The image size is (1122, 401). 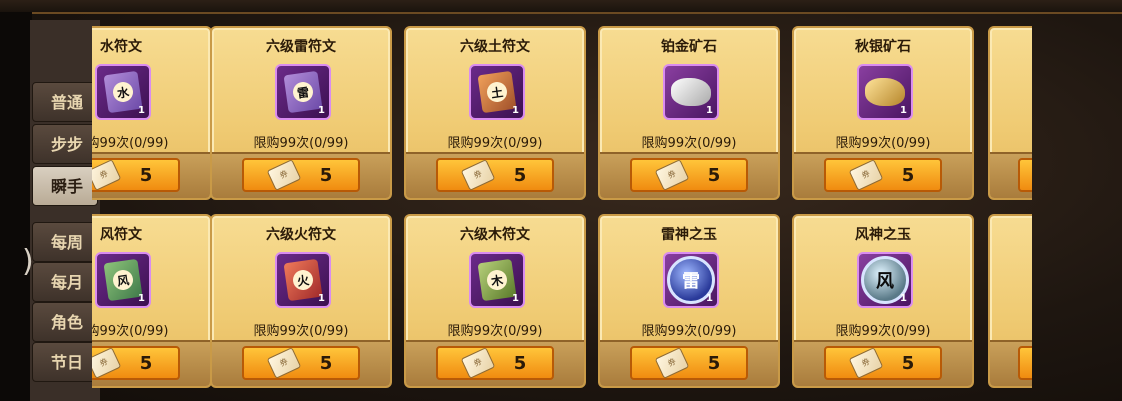 What do you see at coordinates (689, 235) in the screenshot?
I see `item-name: 雷神之玉` at bounding box center [689, 235].